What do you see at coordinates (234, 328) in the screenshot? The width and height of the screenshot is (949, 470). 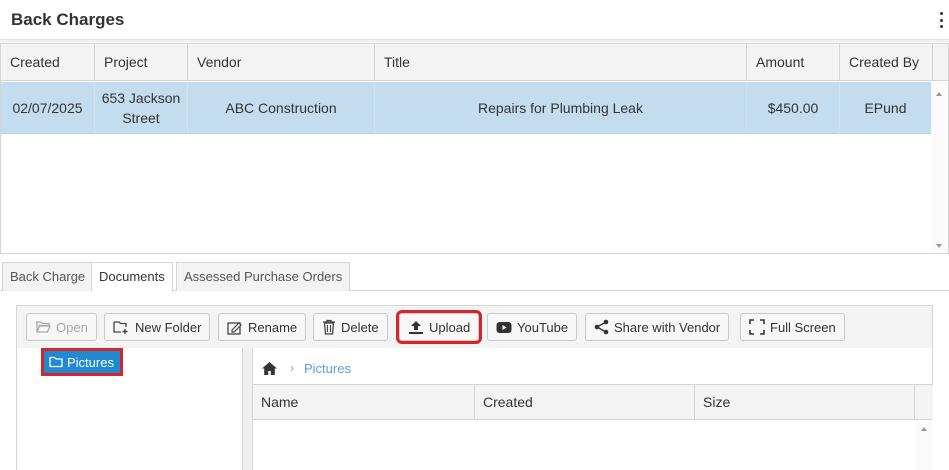 I see `rename-icon` at bounding box center [234, 328].